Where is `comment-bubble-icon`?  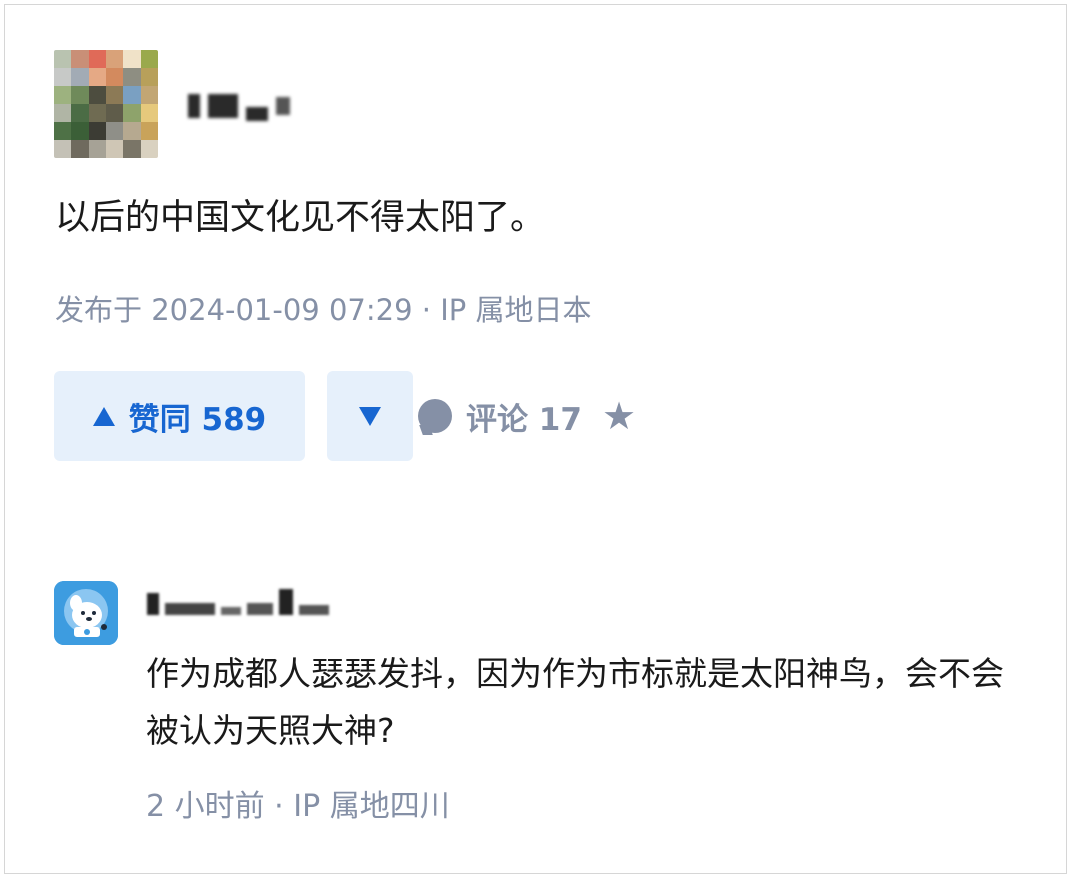
comment-bubble-icon is located at coordinates (435, 416).